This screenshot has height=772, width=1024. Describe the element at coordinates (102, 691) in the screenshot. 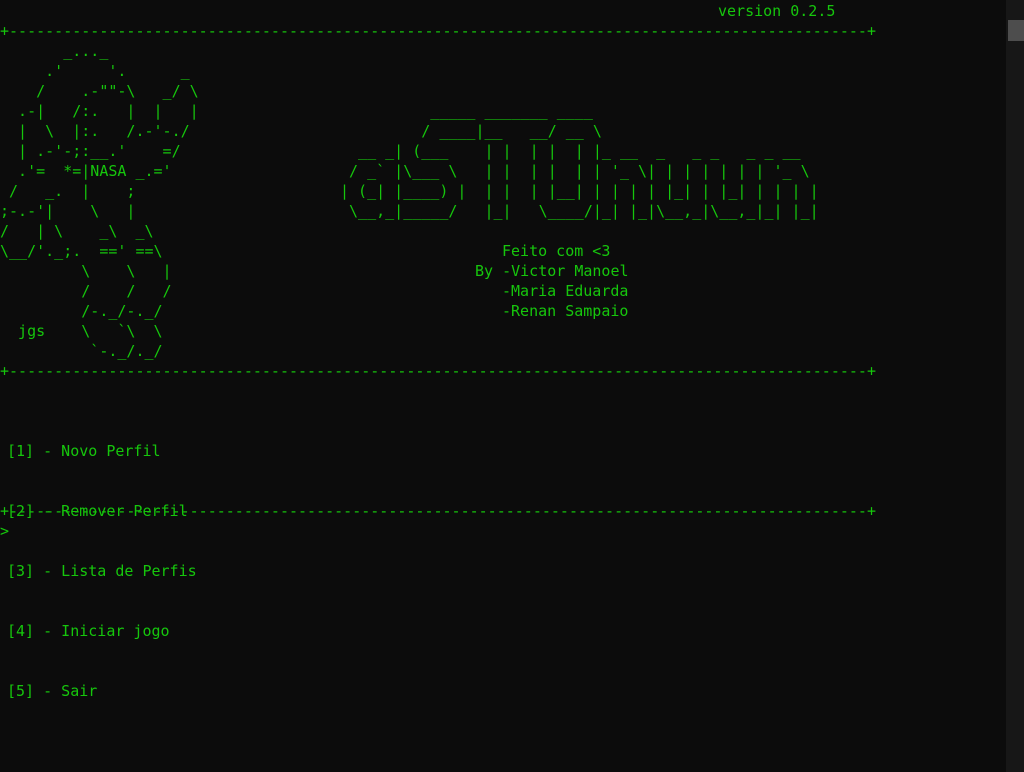

I see `menu-item-sair: [5] - Sair` at that location.